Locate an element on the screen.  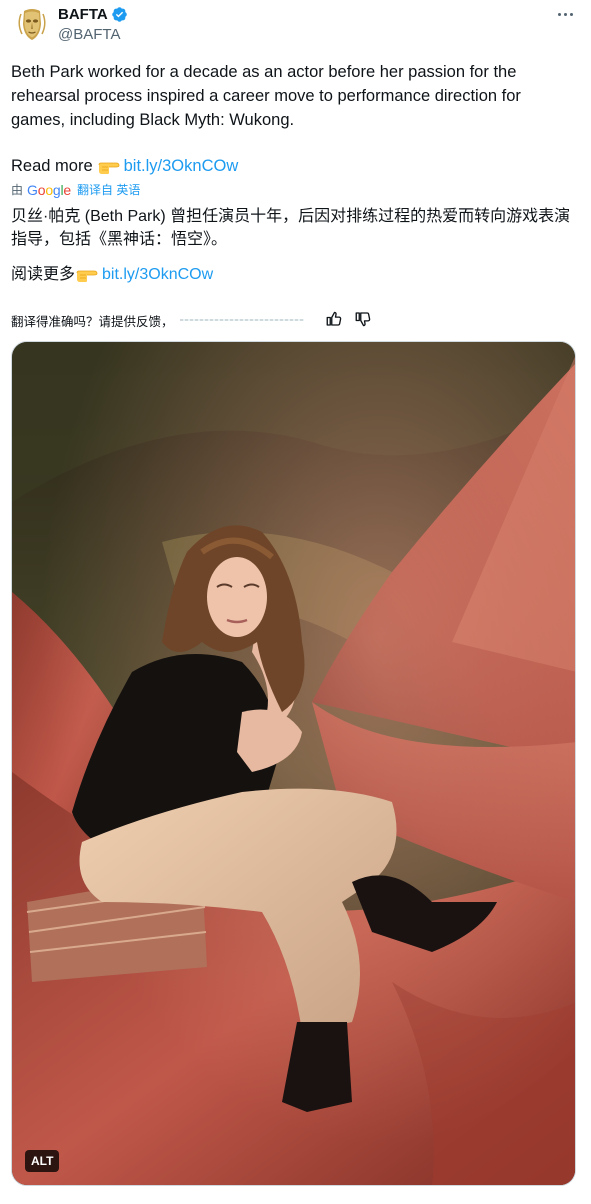
translation-attribution: 由 Google 翻译自 英语 is located at coordinates (75, 190).